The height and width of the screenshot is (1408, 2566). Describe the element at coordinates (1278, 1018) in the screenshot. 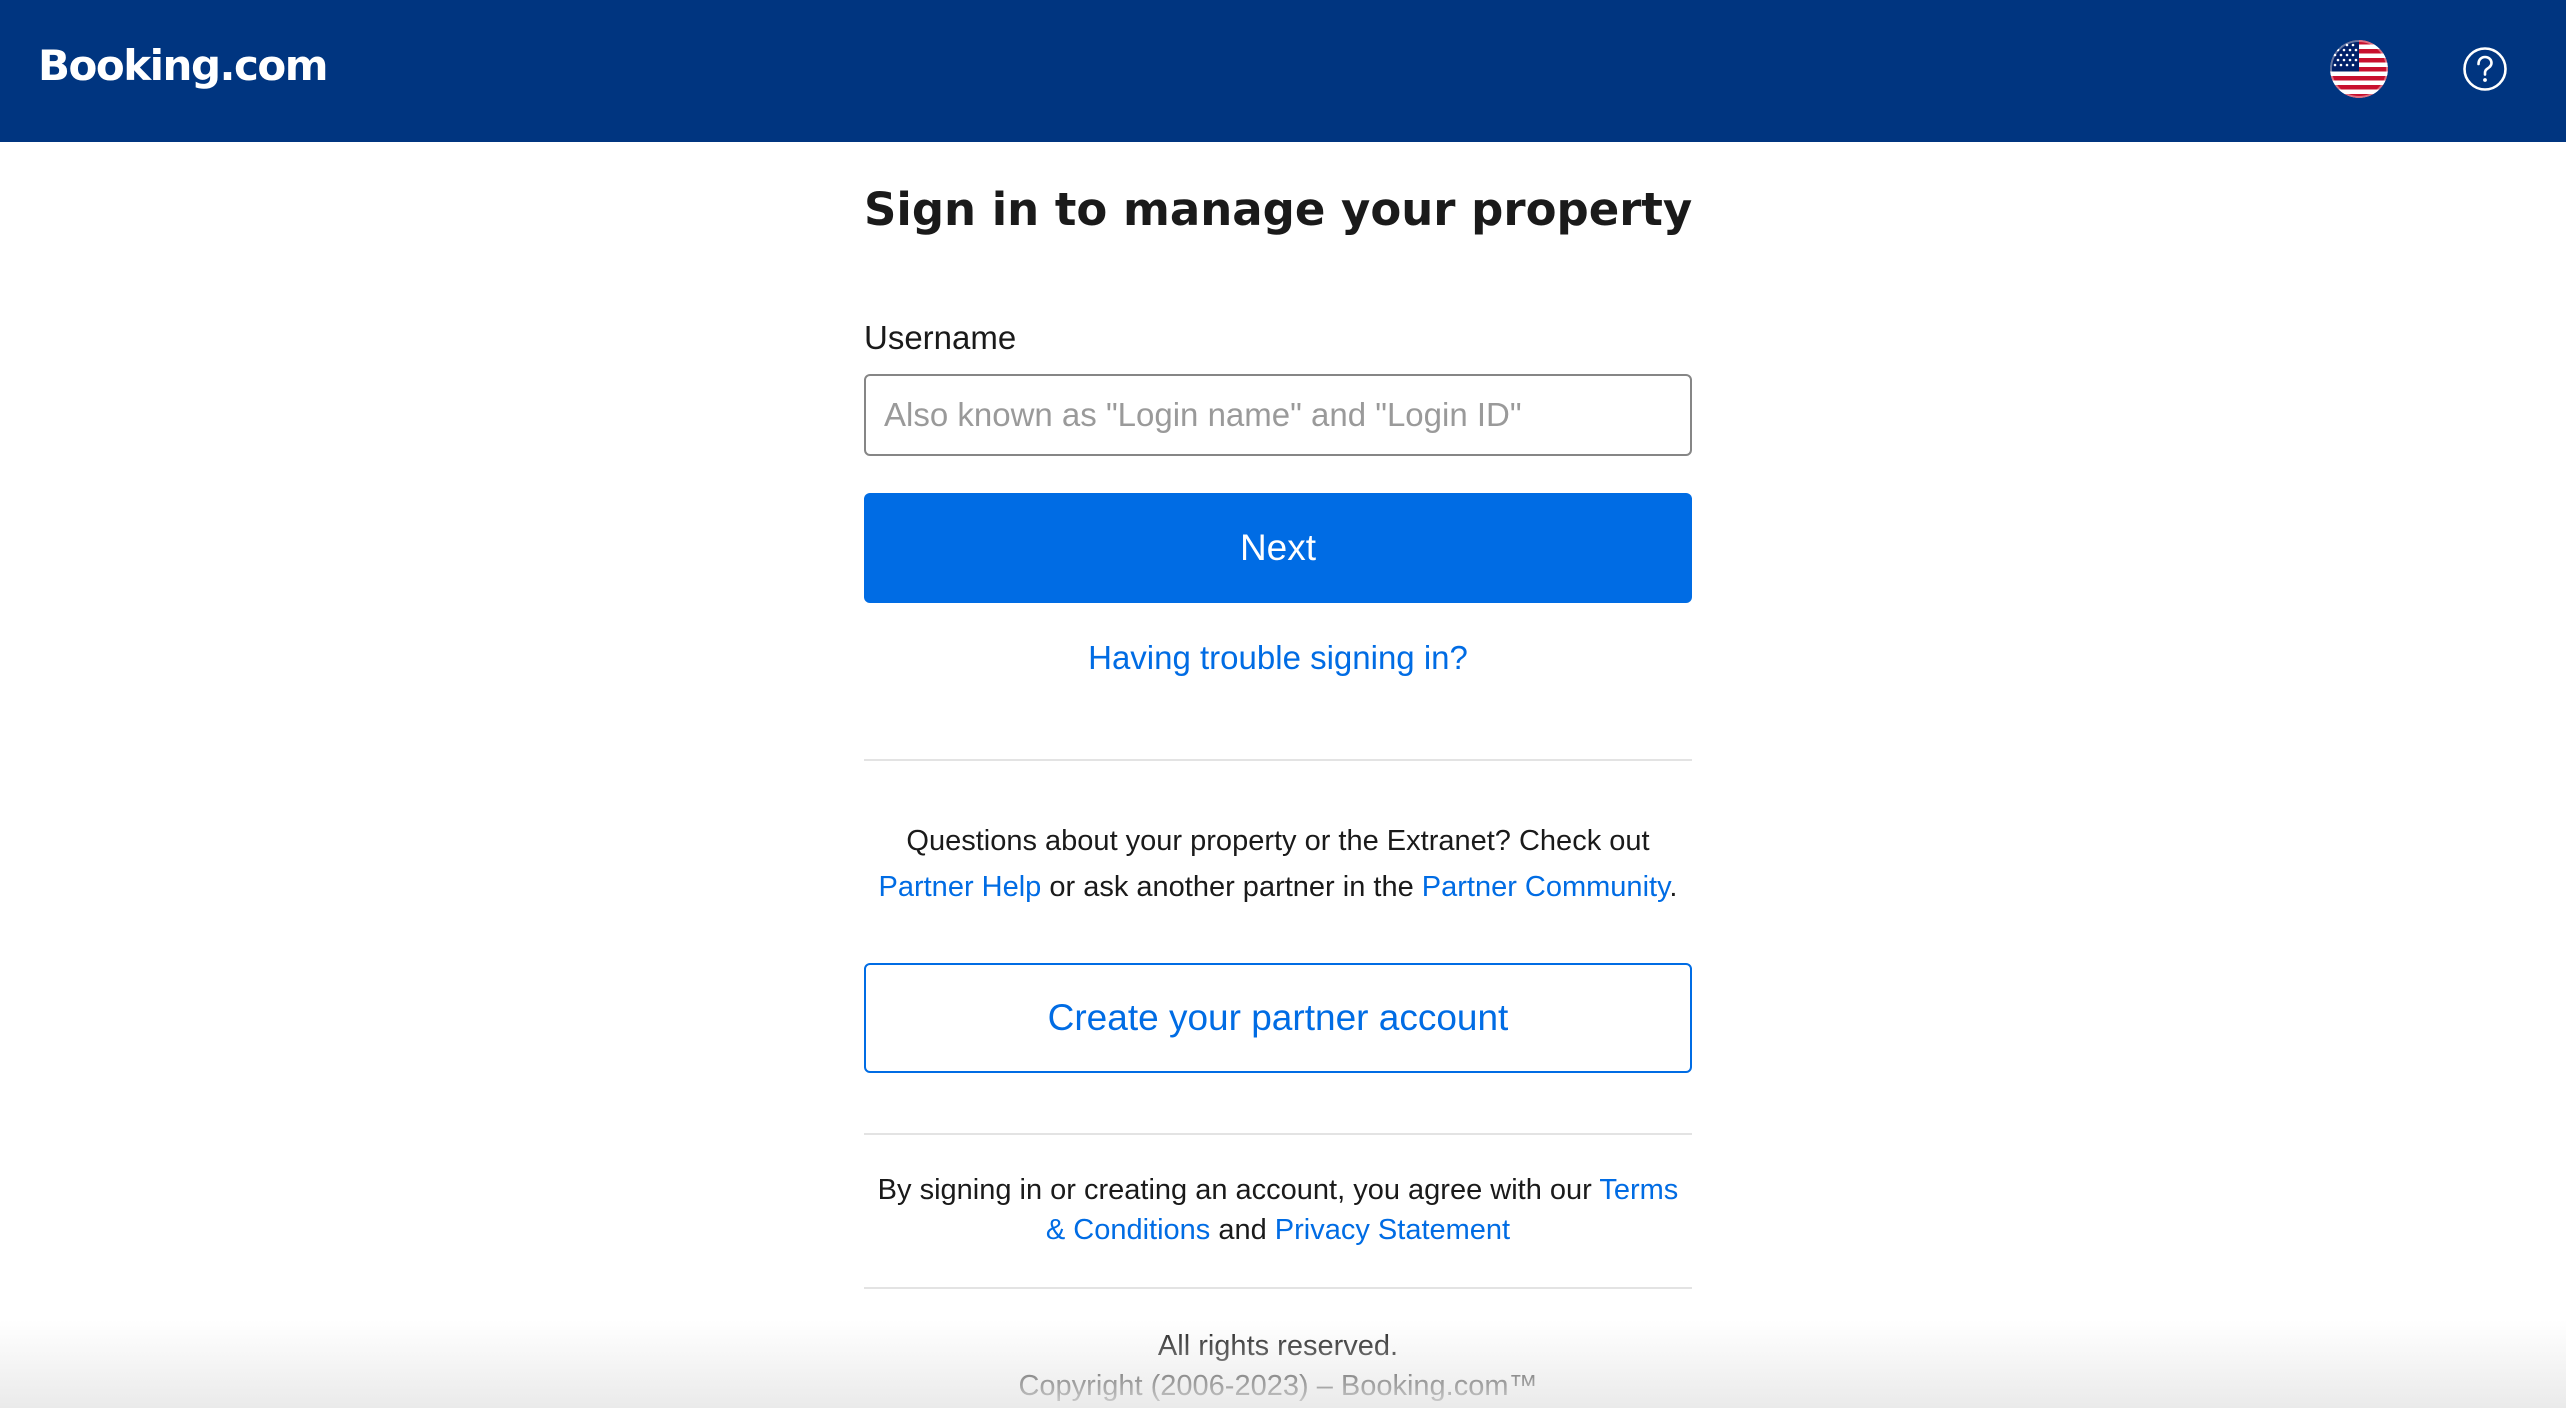

I see `create-partner-account-button: Create your partner account` at that location.